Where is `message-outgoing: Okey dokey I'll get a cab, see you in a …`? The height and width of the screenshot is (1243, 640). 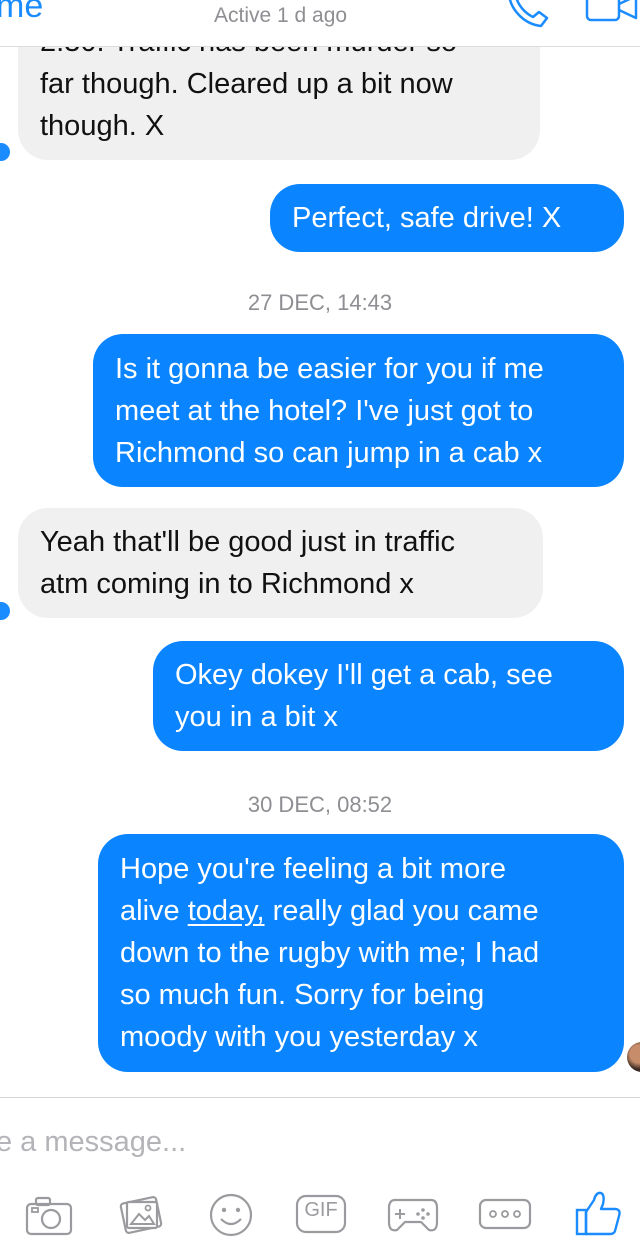 message-outgoing: Okey dokey I'll get a cab, see you in a … is located at coordinates (388, 696).